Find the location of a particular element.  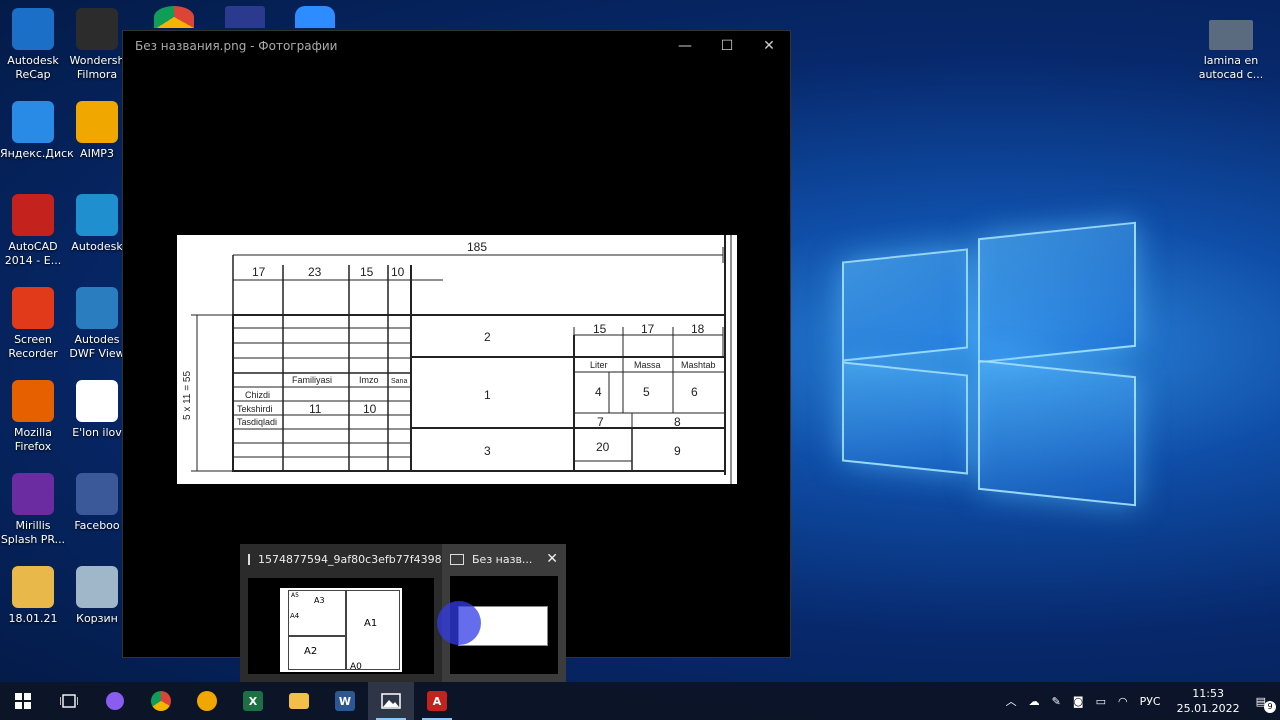

taskbar-excel: X is located at coordinates (253, 701).